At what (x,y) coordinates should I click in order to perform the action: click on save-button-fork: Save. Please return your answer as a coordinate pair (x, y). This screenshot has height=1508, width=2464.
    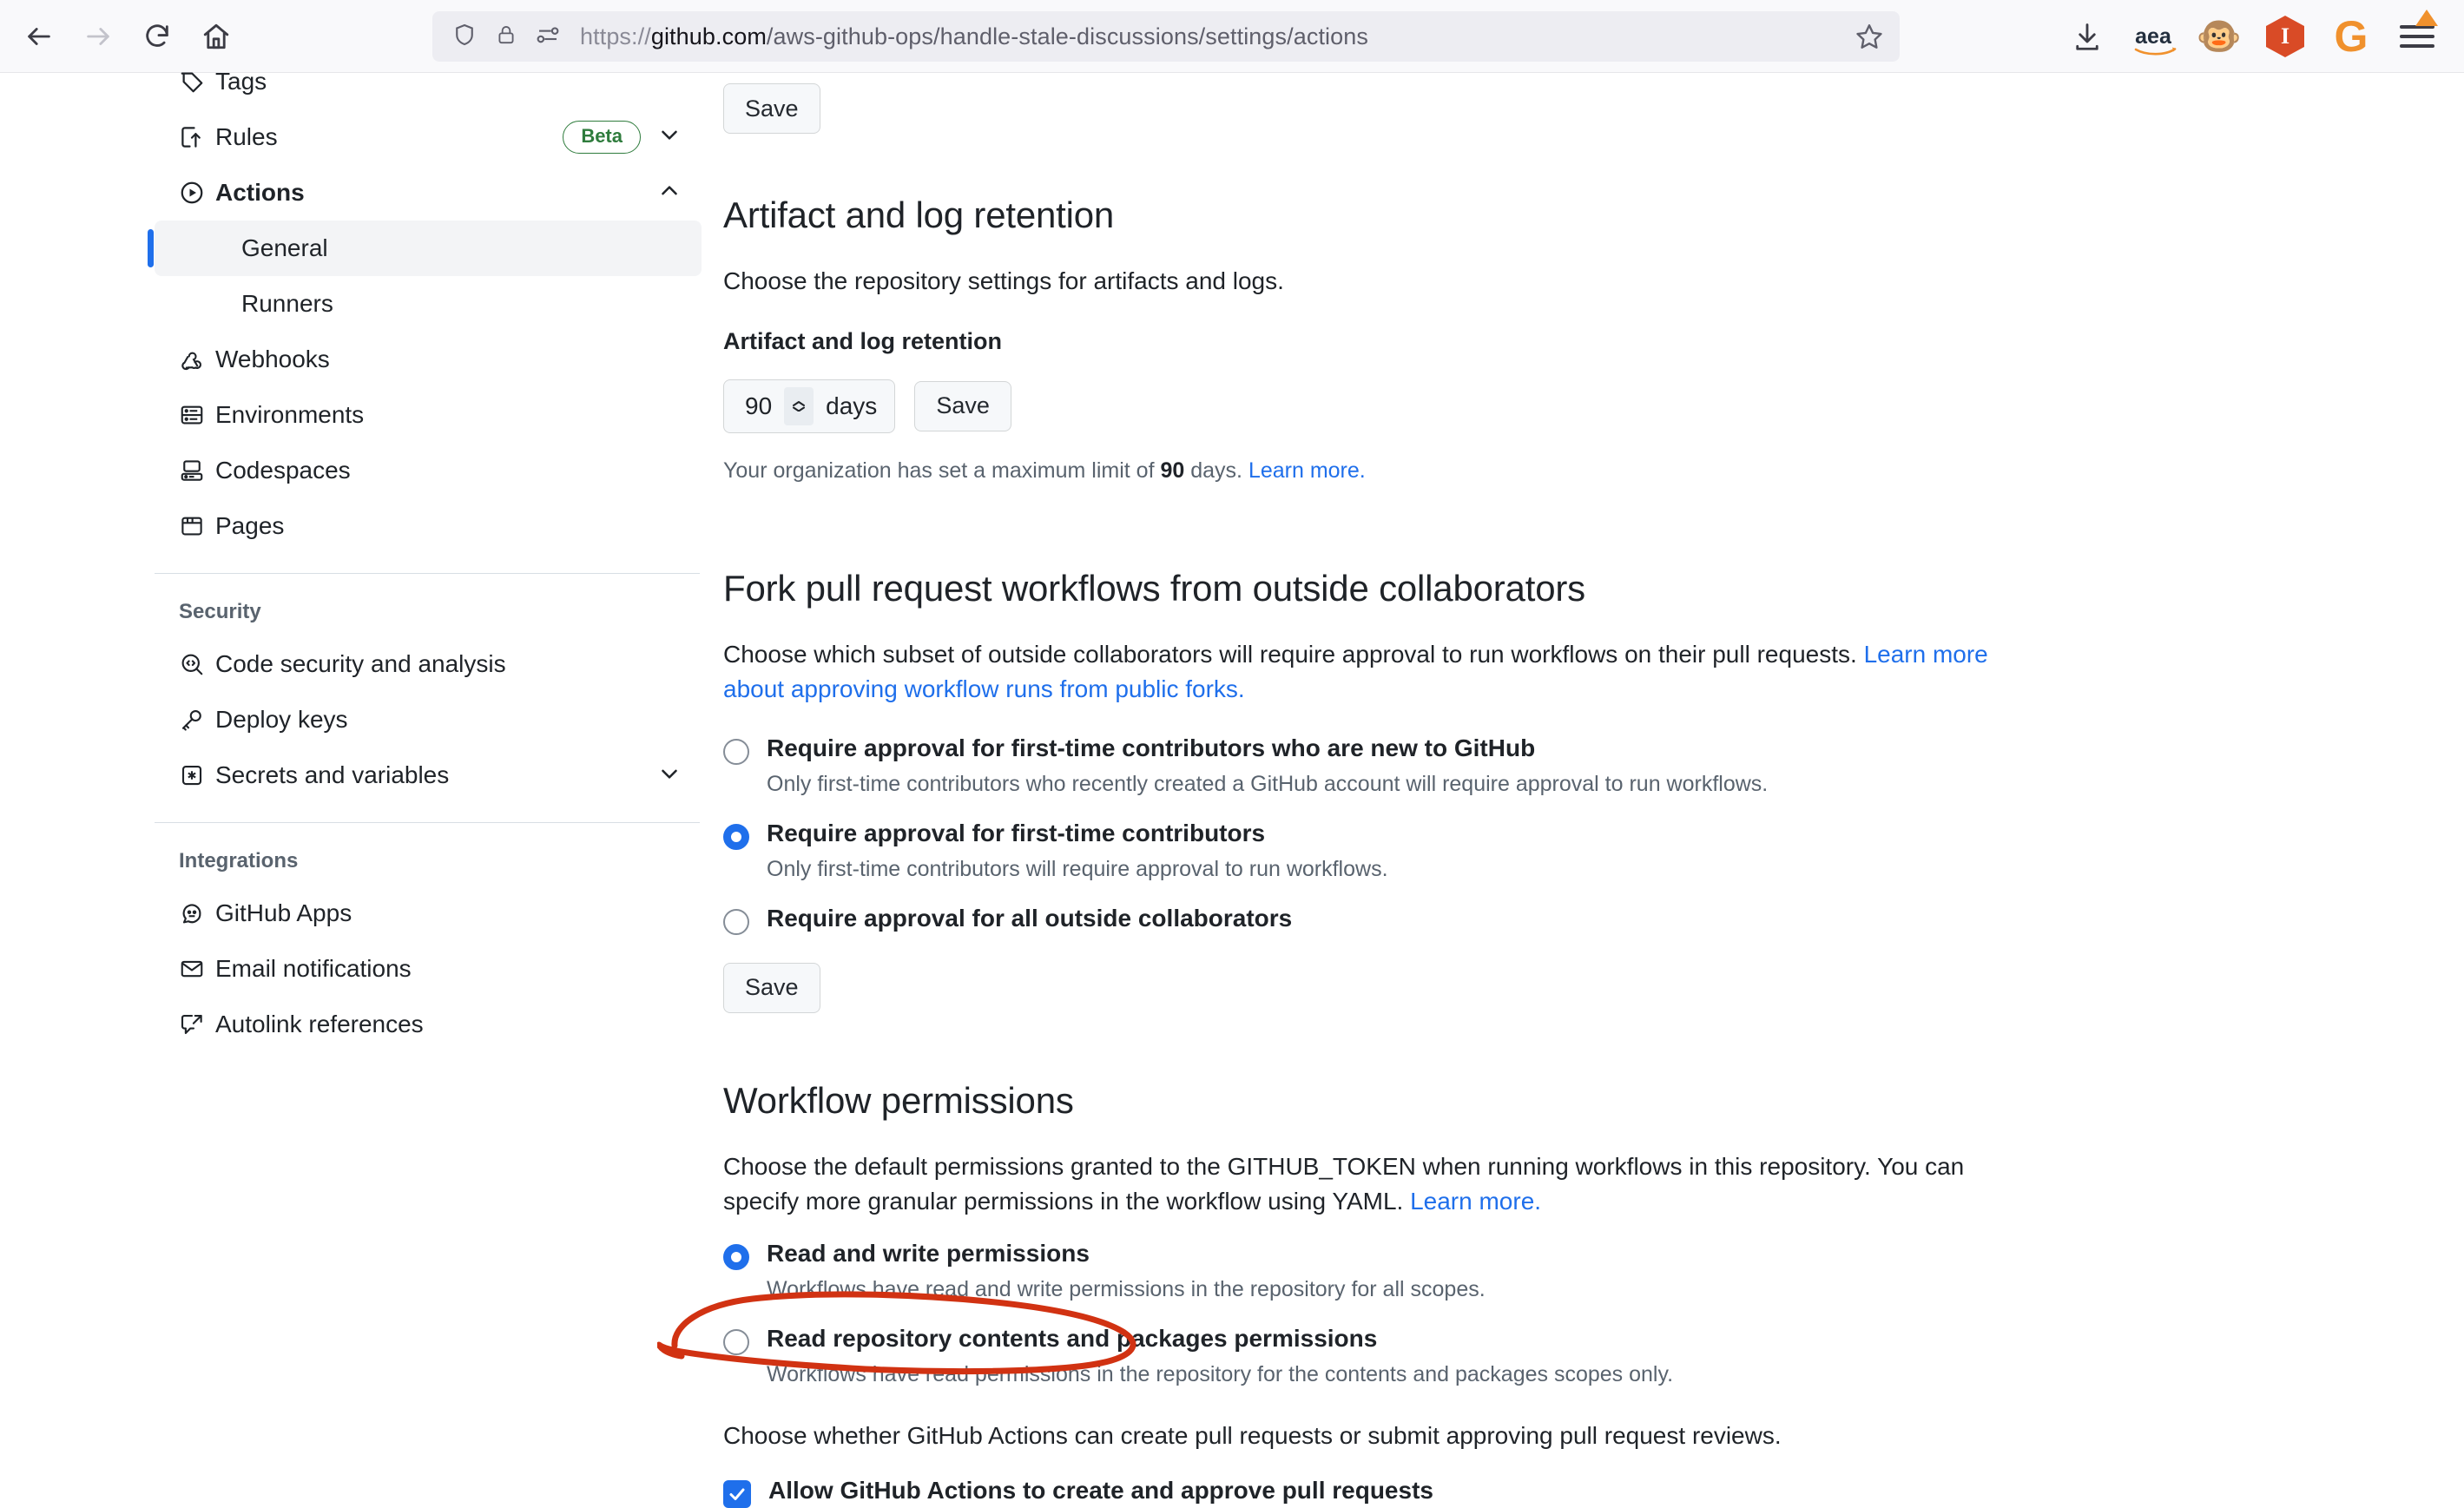
    Looking at the image, I should click on (771, 987).